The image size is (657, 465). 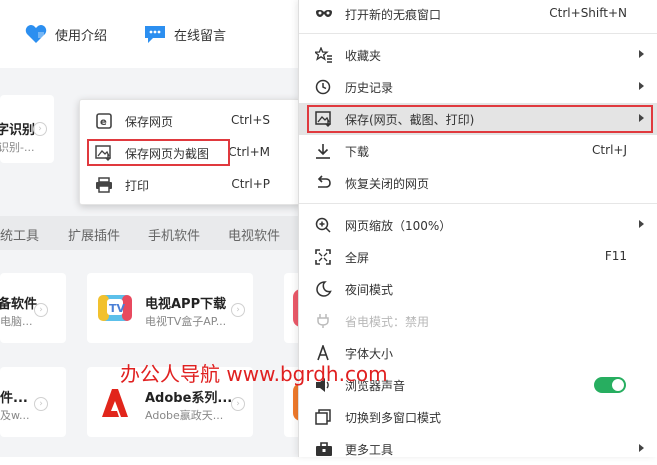 I want to click on card-title: 备软件, so click(x=19, y=304).